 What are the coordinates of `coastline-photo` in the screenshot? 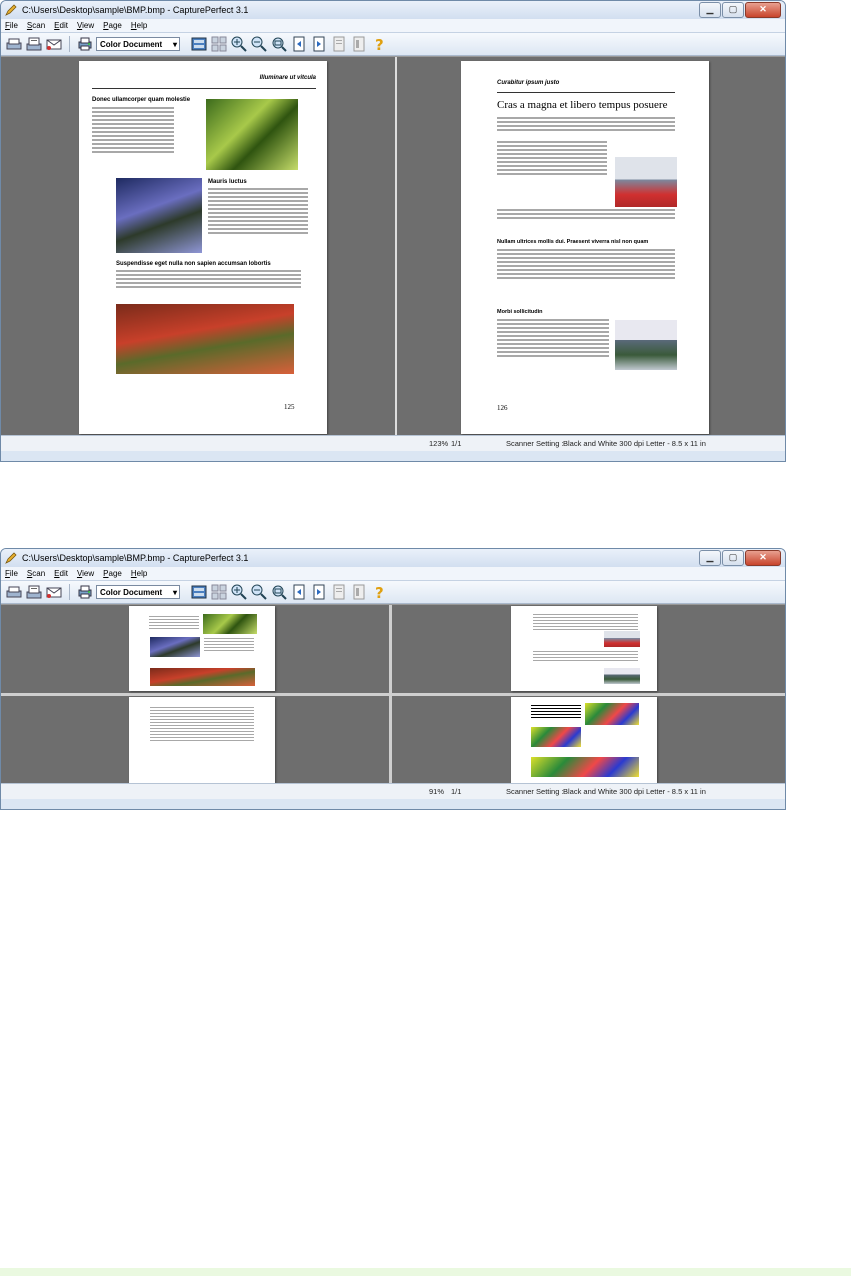 It's located at (622, 676).